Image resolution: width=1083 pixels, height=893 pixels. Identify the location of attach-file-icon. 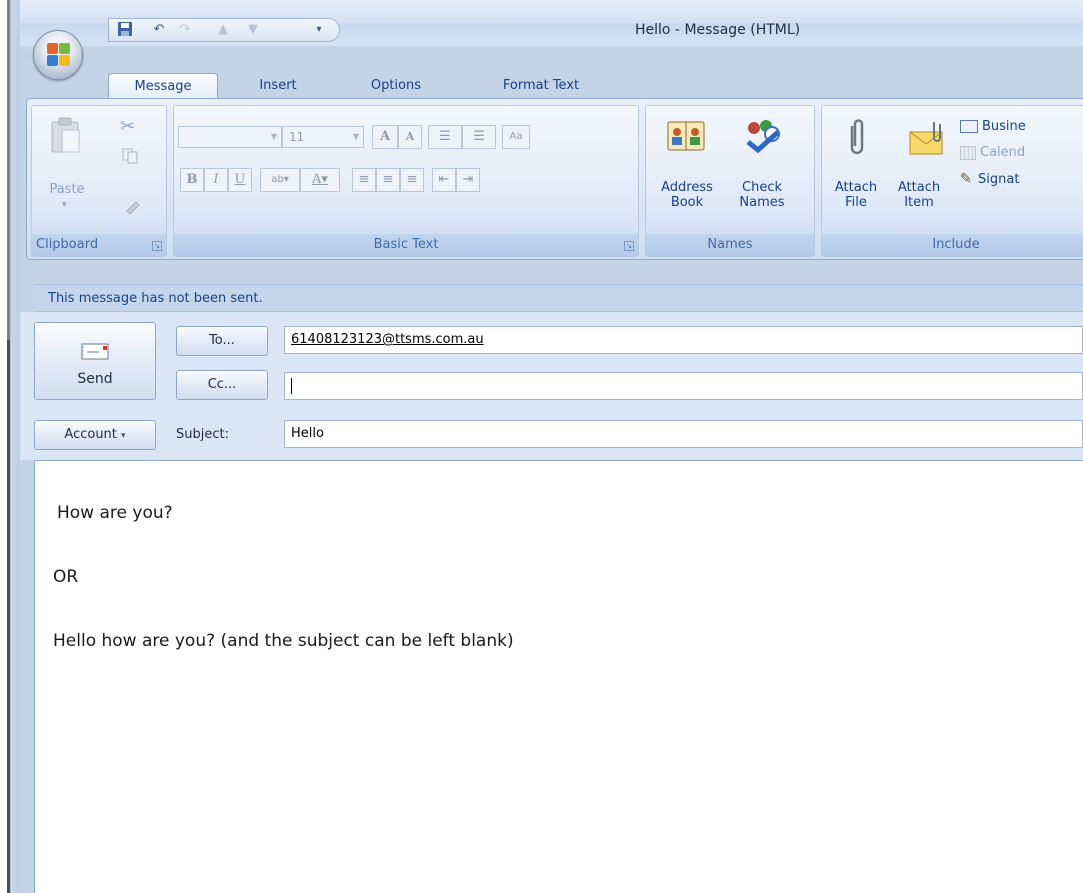
(857, 140).